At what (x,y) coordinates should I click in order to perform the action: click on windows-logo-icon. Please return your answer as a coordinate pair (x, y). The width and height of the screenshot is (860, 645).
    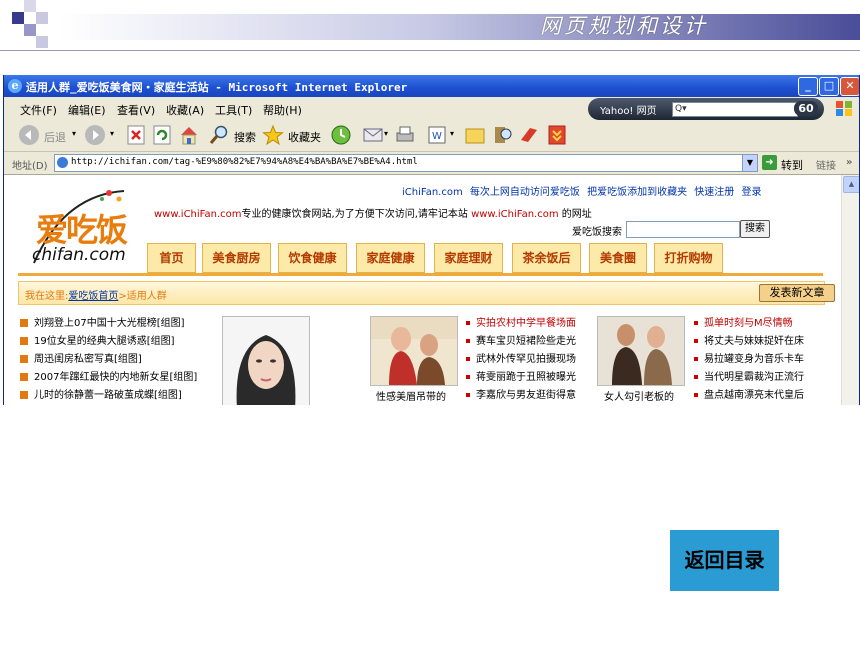
    Looking at the image, I should click on (844, 108).